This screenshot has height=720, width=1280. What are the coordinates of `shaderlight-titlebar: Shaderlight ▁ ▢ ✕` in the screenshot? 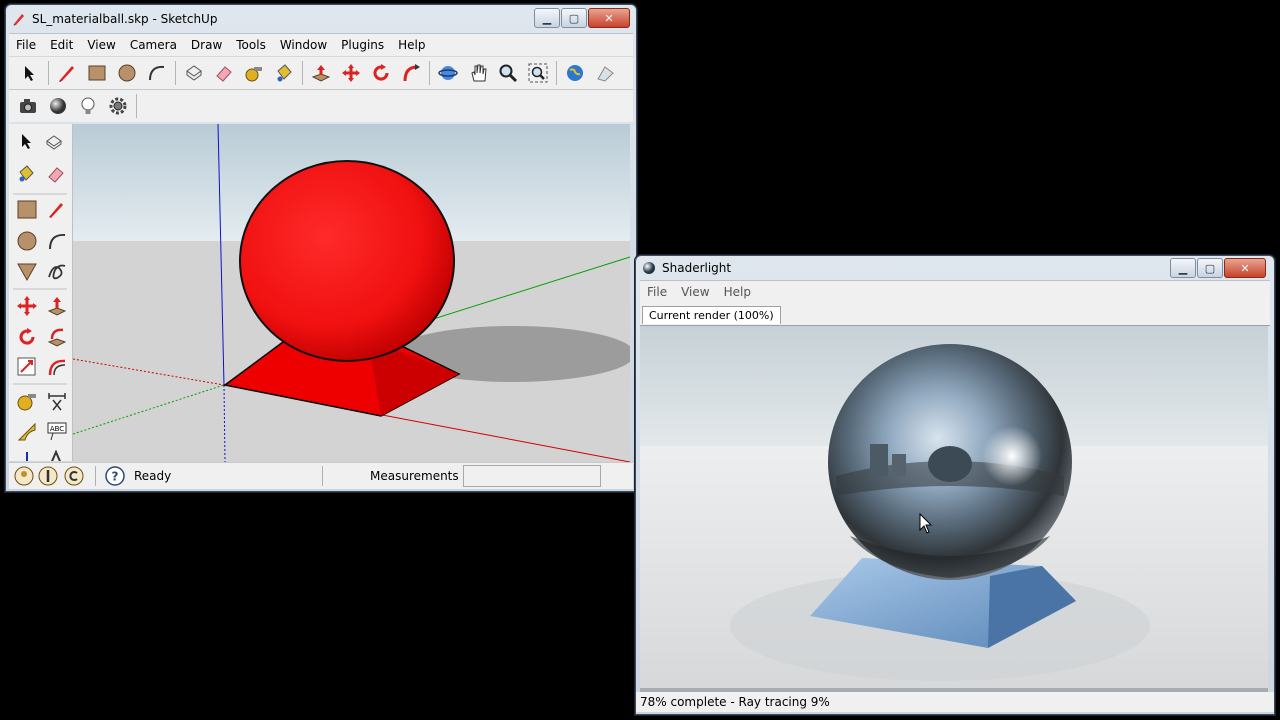 It's located at (955, 268).